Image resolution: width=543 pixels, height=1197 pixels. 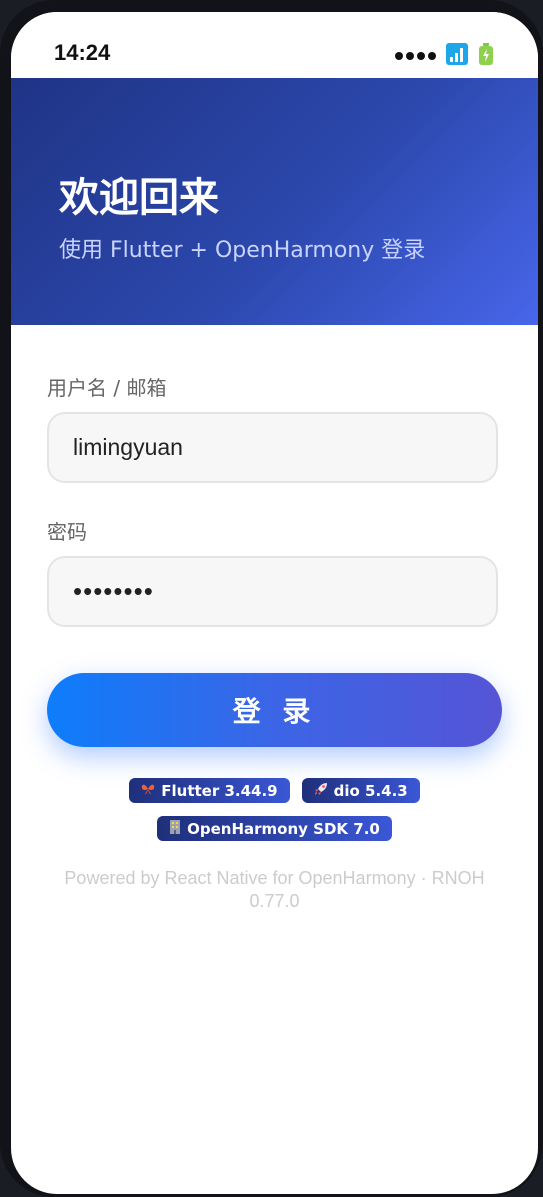 What do you see at coordinates (175, 828) in the screenshot?
I see `building-icon` at bounding box center [175, 828].